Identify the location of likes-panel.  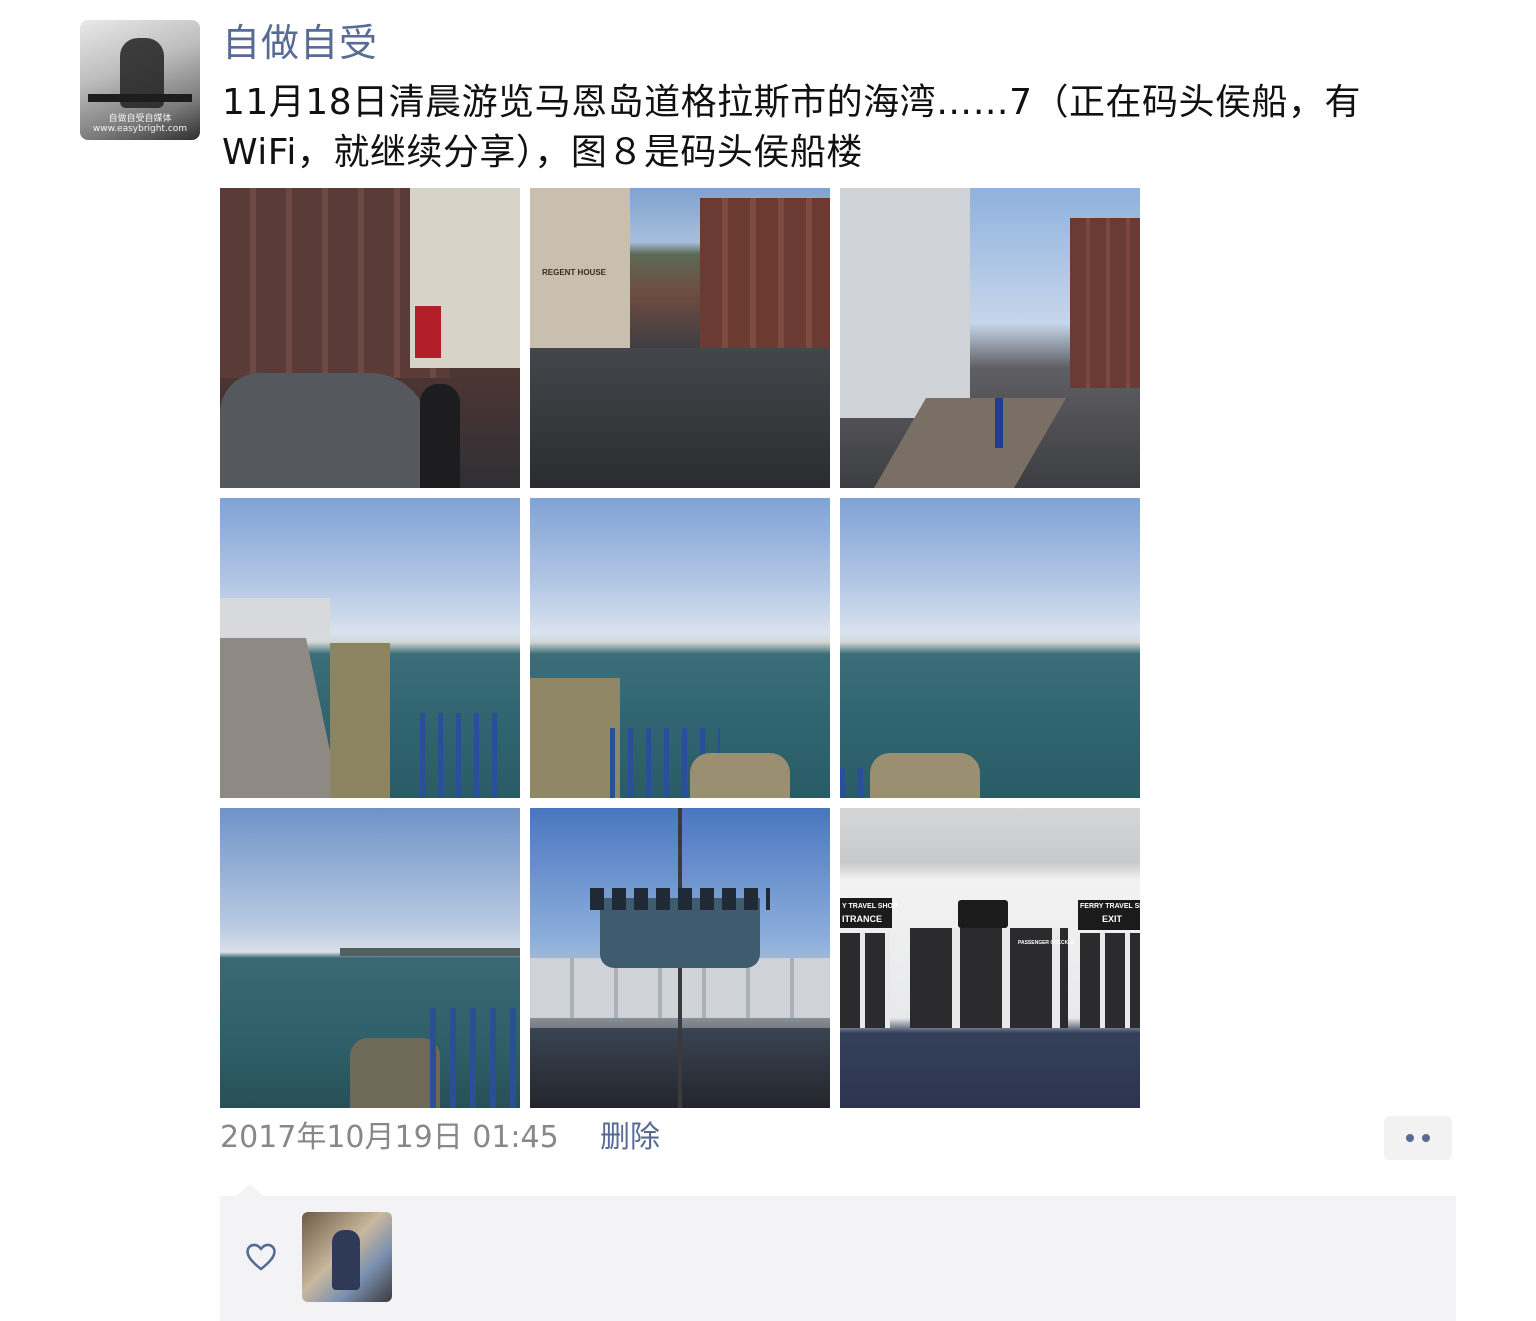
(838, 1258).